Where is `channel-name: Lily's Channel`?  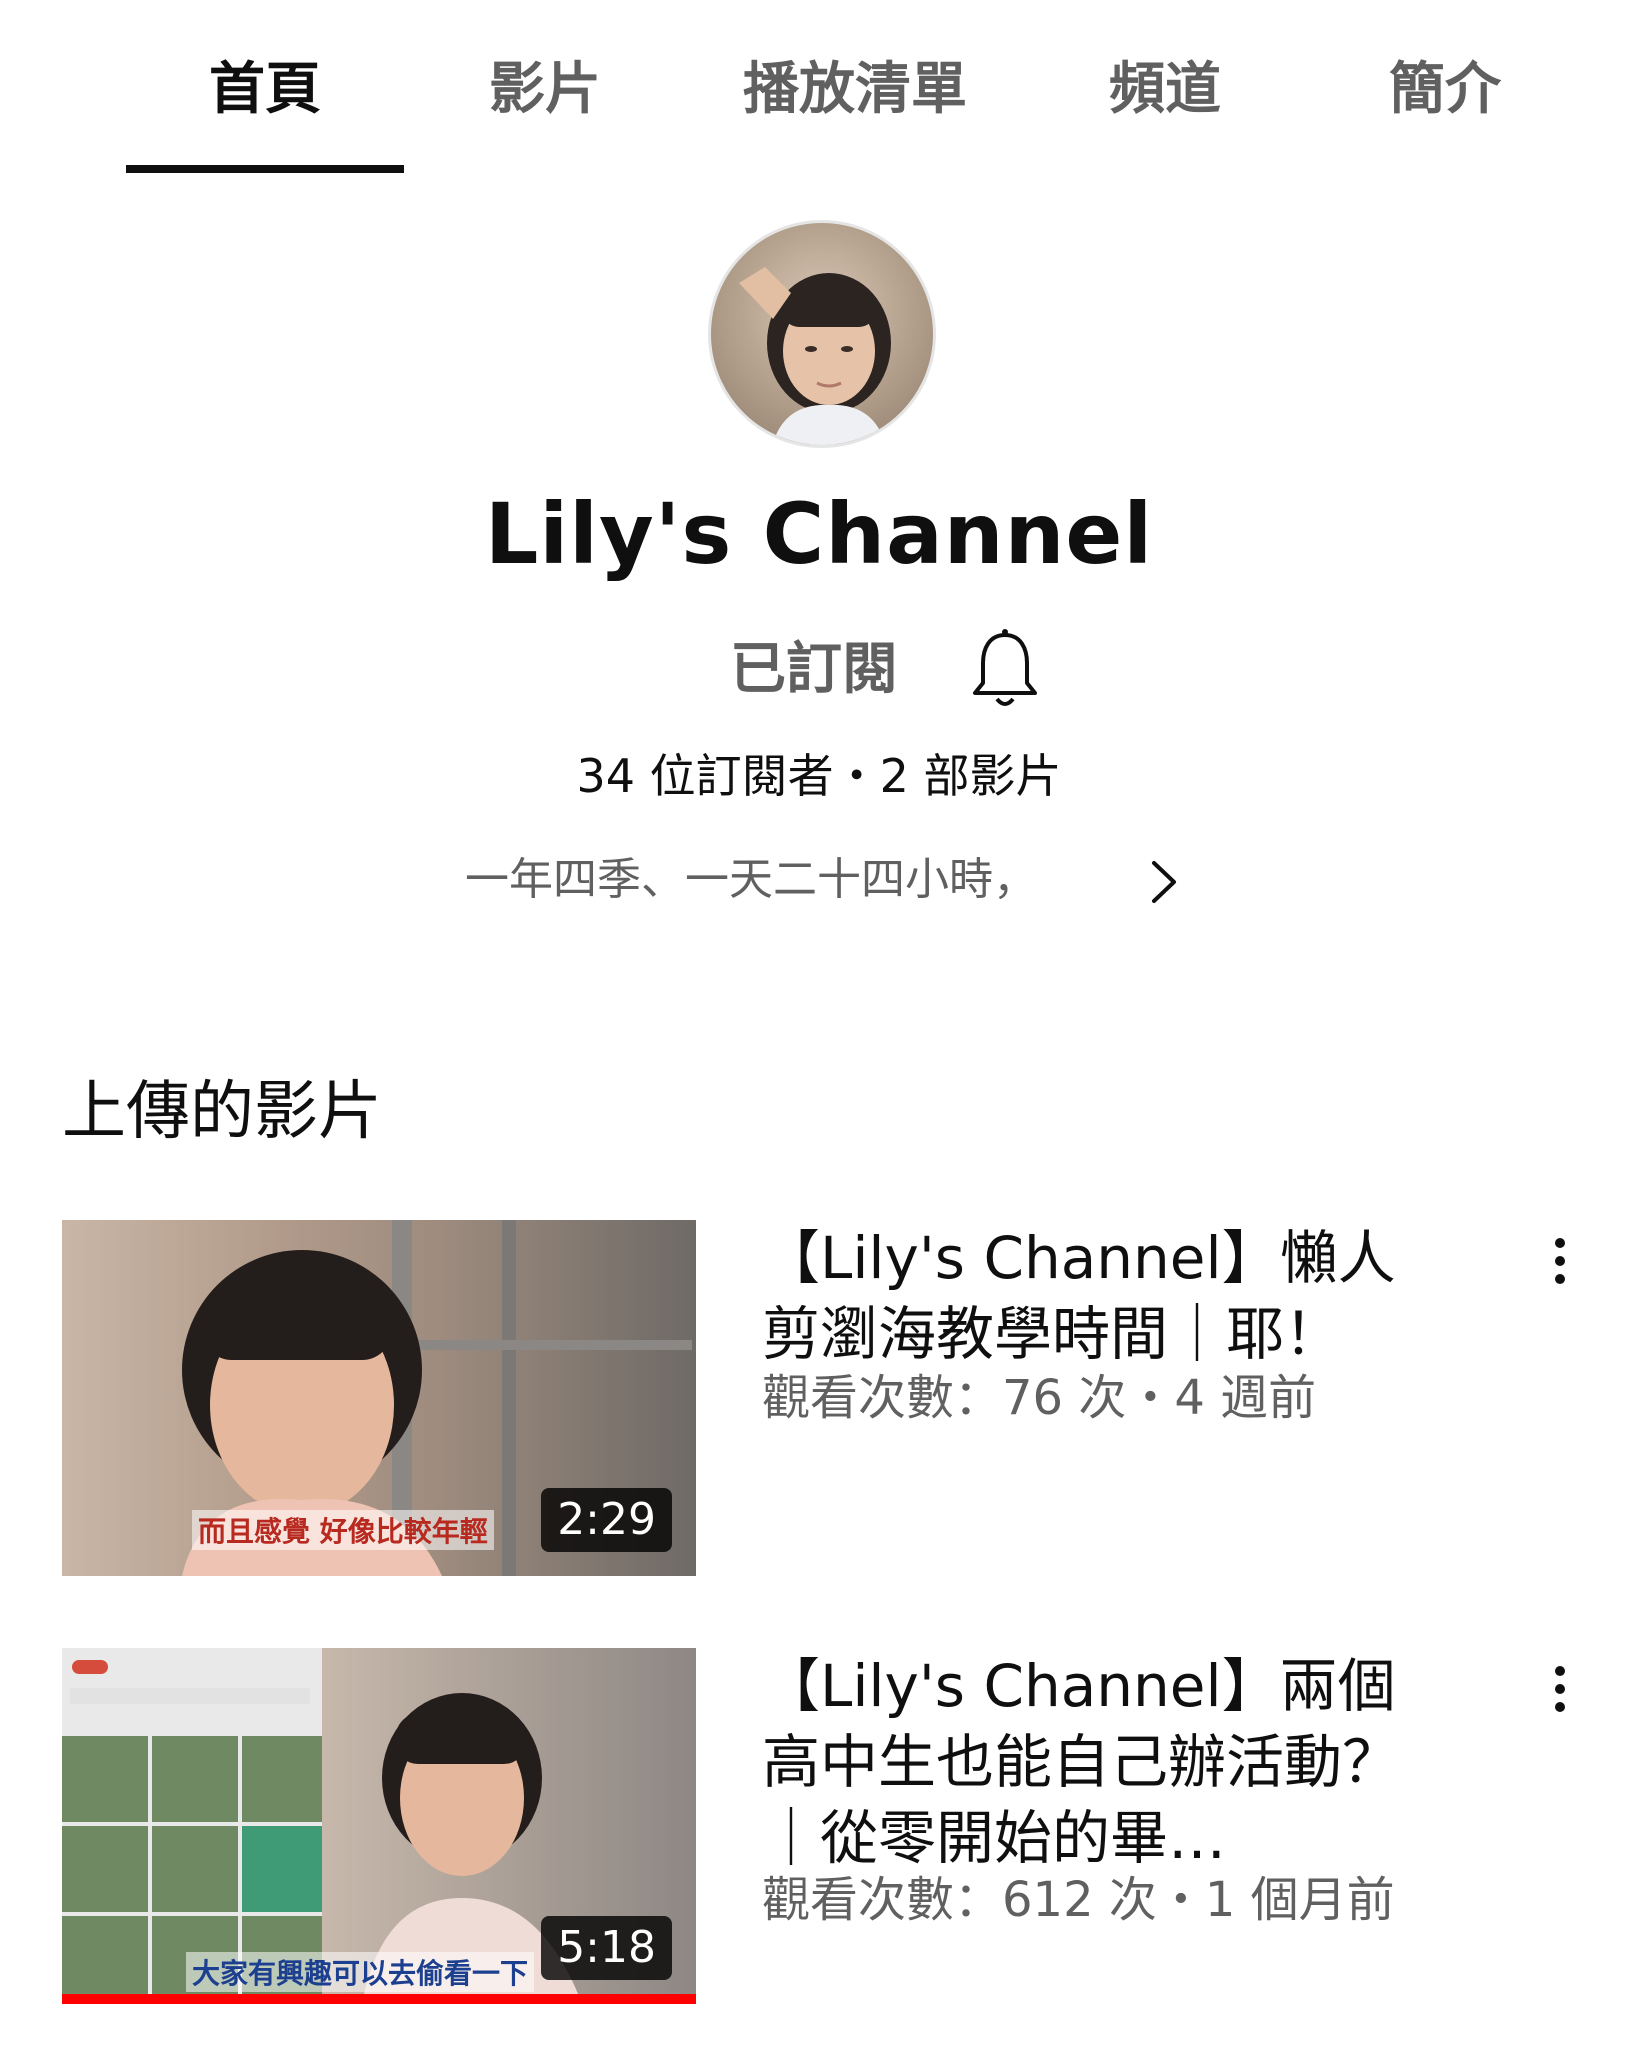 channel-name: Lily's Channel is located at coordinates (819, 534).